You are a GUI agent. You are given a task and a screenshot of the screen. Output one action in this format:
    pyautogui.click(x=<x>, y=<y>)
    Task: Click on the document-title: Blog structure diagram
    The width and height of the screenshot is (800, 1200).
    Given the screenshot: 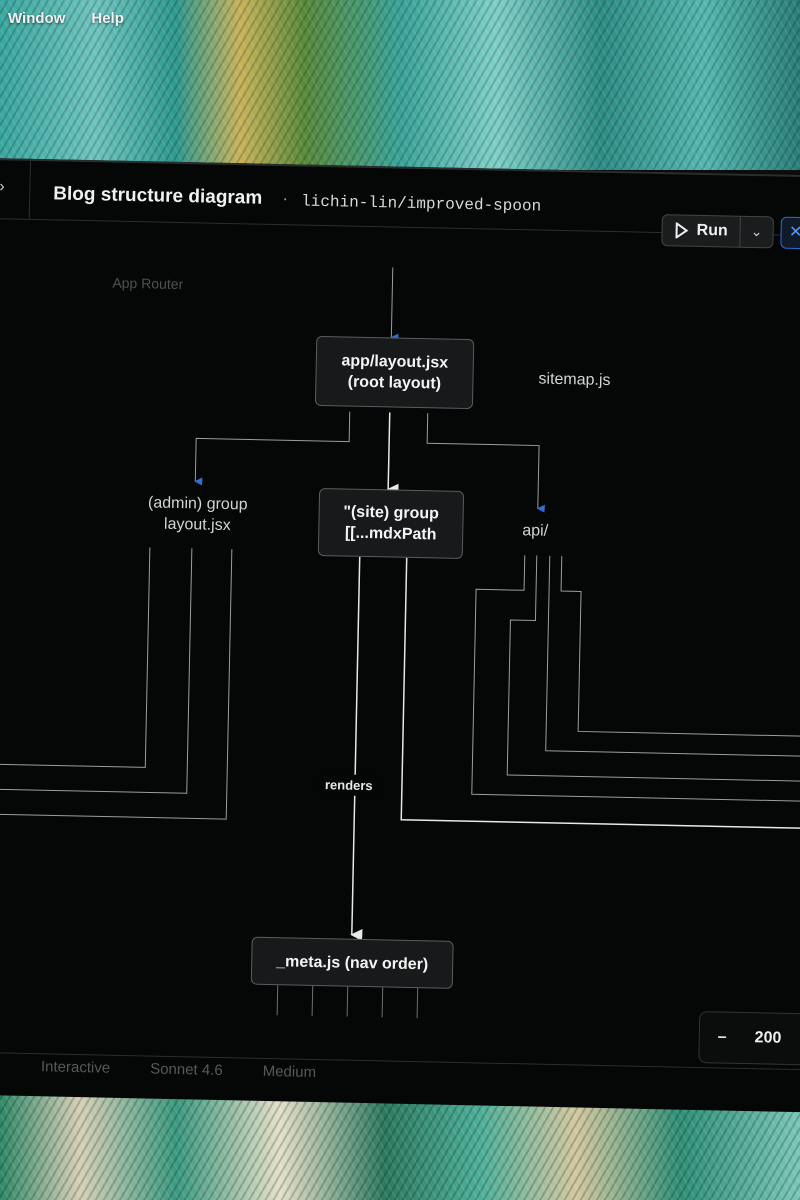 What is the action you would take?
    pyautogui.click(x=158, y=196)
    